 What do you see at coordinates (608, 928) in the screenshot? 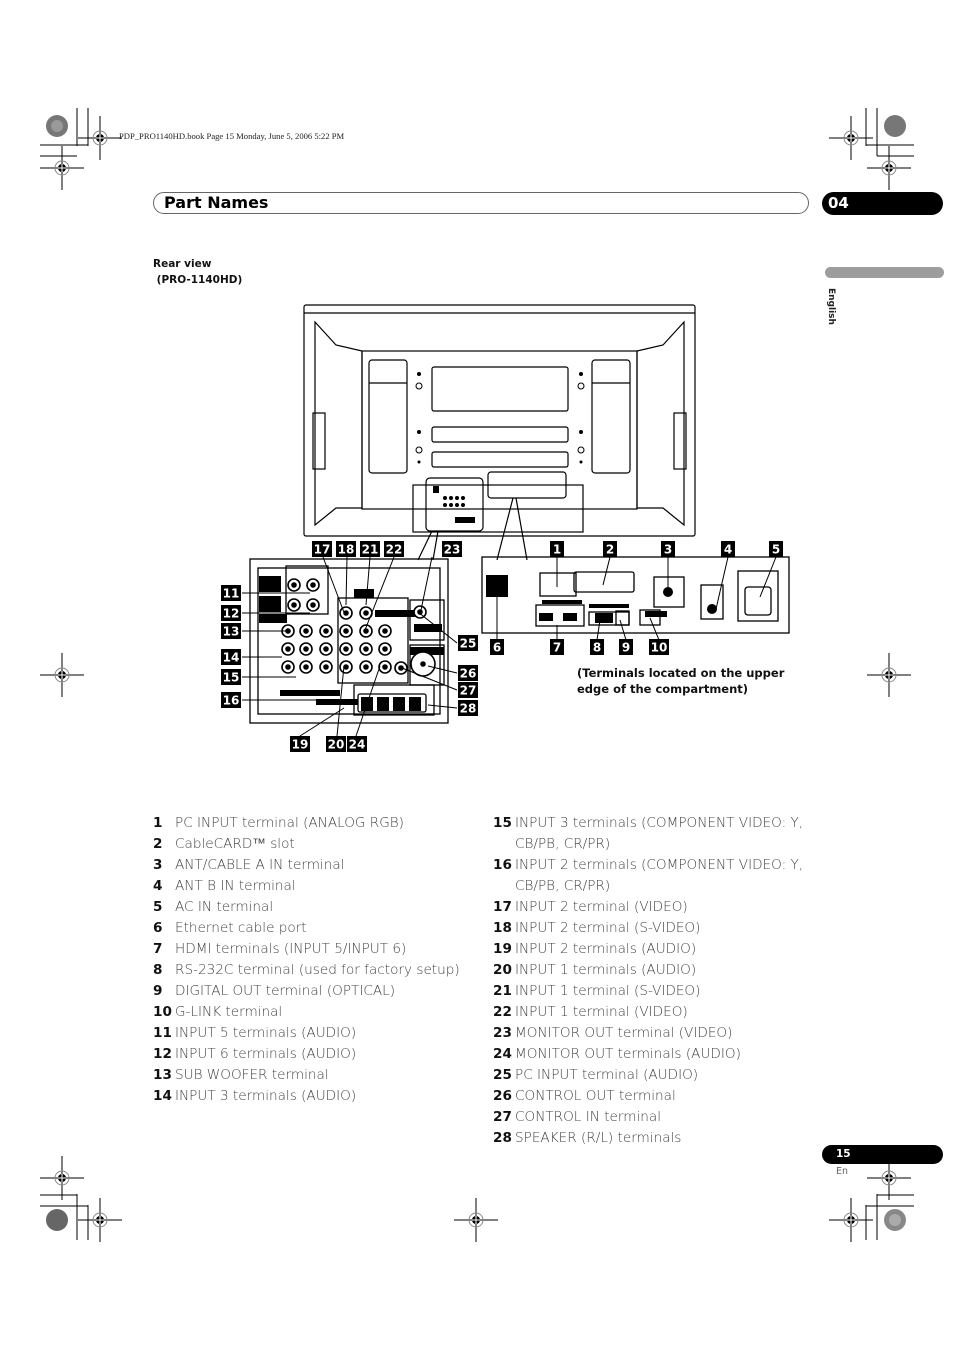
I see `legend-item-text: INPUT 2 terminal (S-VIDEO)` at bounding box center [608, 928].